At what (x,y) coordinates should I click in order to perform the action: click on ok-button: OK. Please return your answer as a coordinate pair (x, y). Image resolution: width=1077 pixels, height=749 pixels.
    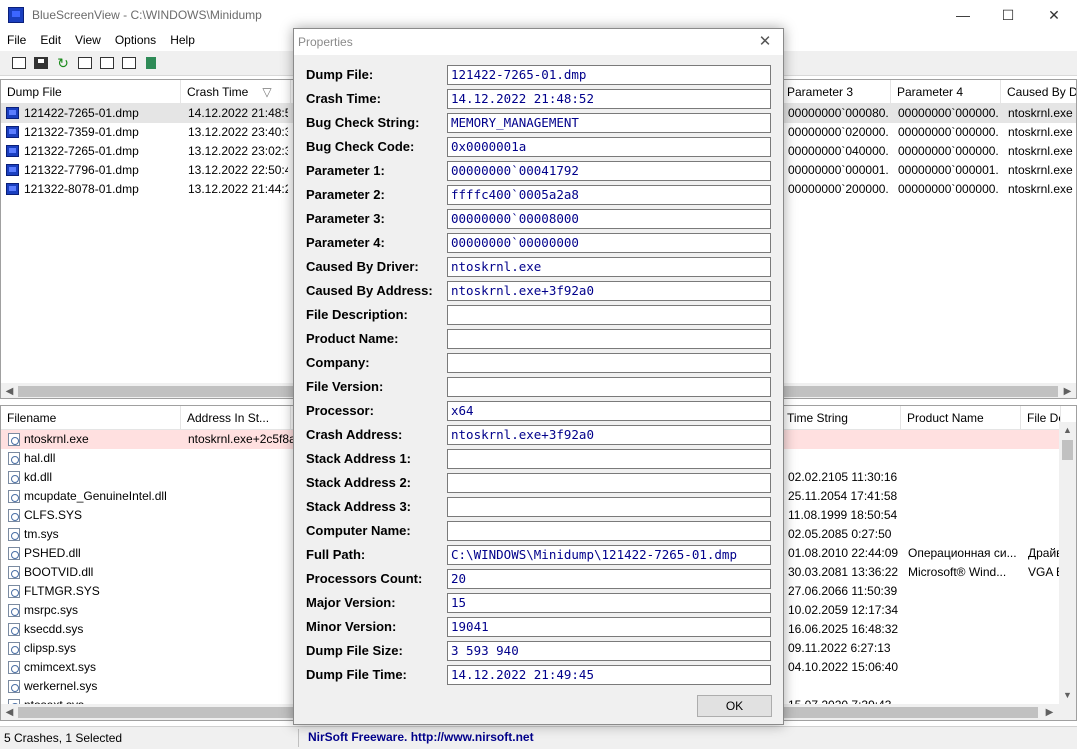
    Looking at the image, I should click on (734, 706).